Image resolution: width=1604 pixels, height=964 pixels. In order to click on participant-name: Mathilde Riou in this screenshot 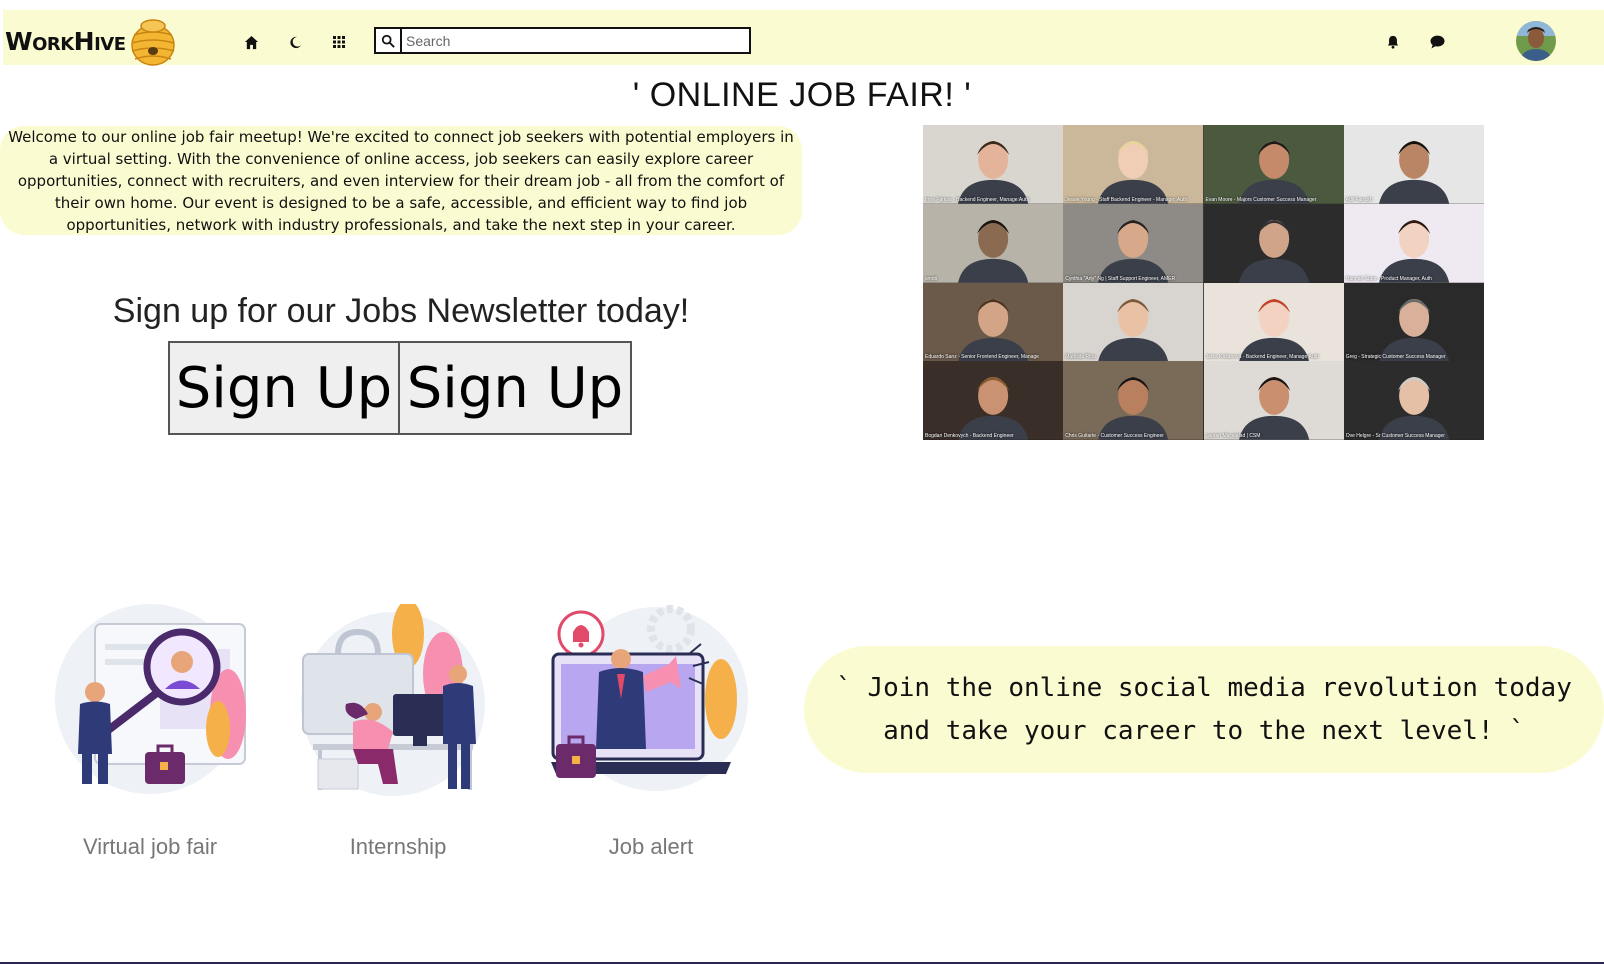, I will do `click(1080, 357)`.